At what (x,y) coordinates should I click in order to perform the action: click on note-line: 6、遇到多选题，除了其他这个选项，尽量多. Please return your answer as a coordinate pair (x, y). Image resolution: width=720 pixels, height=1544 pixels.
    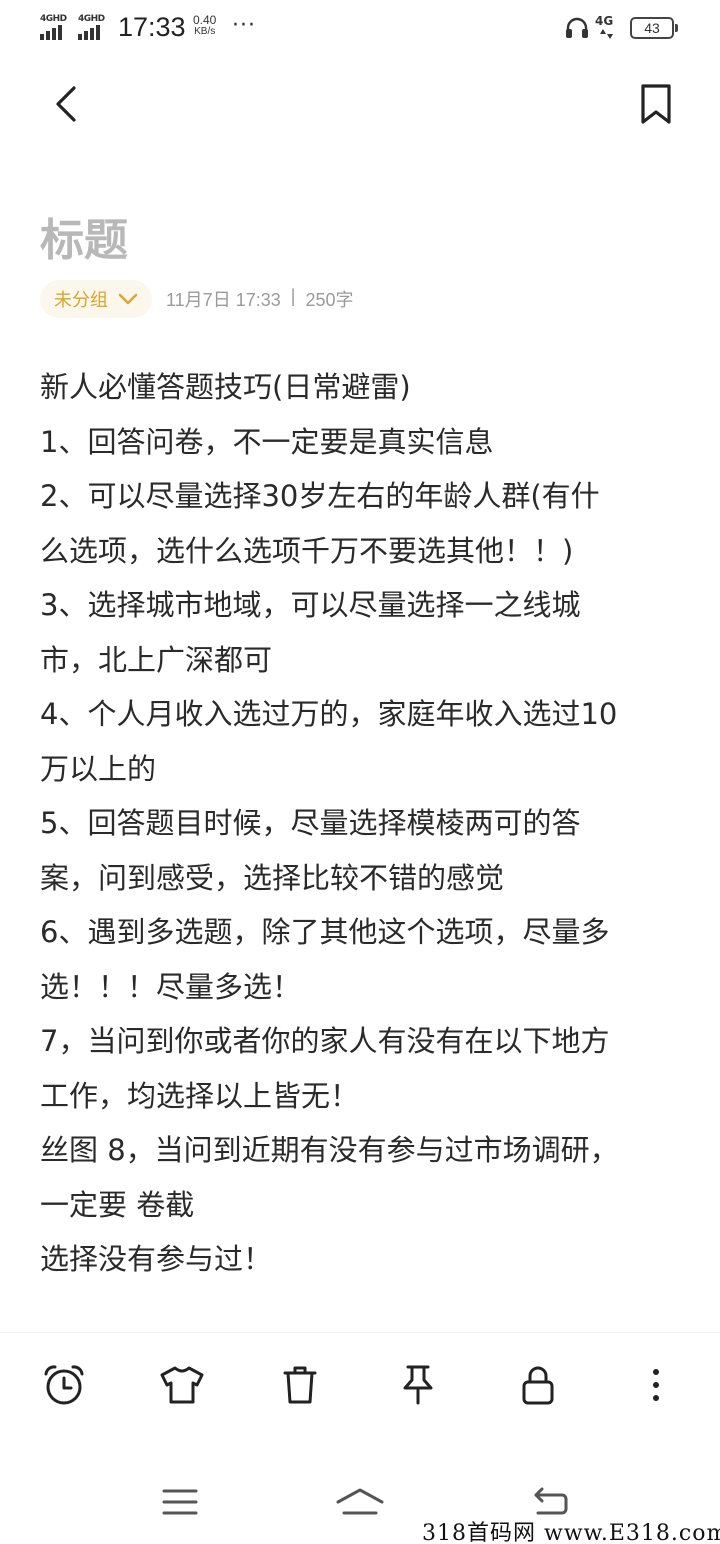
    Looking at the image, I should click on (325, 932).